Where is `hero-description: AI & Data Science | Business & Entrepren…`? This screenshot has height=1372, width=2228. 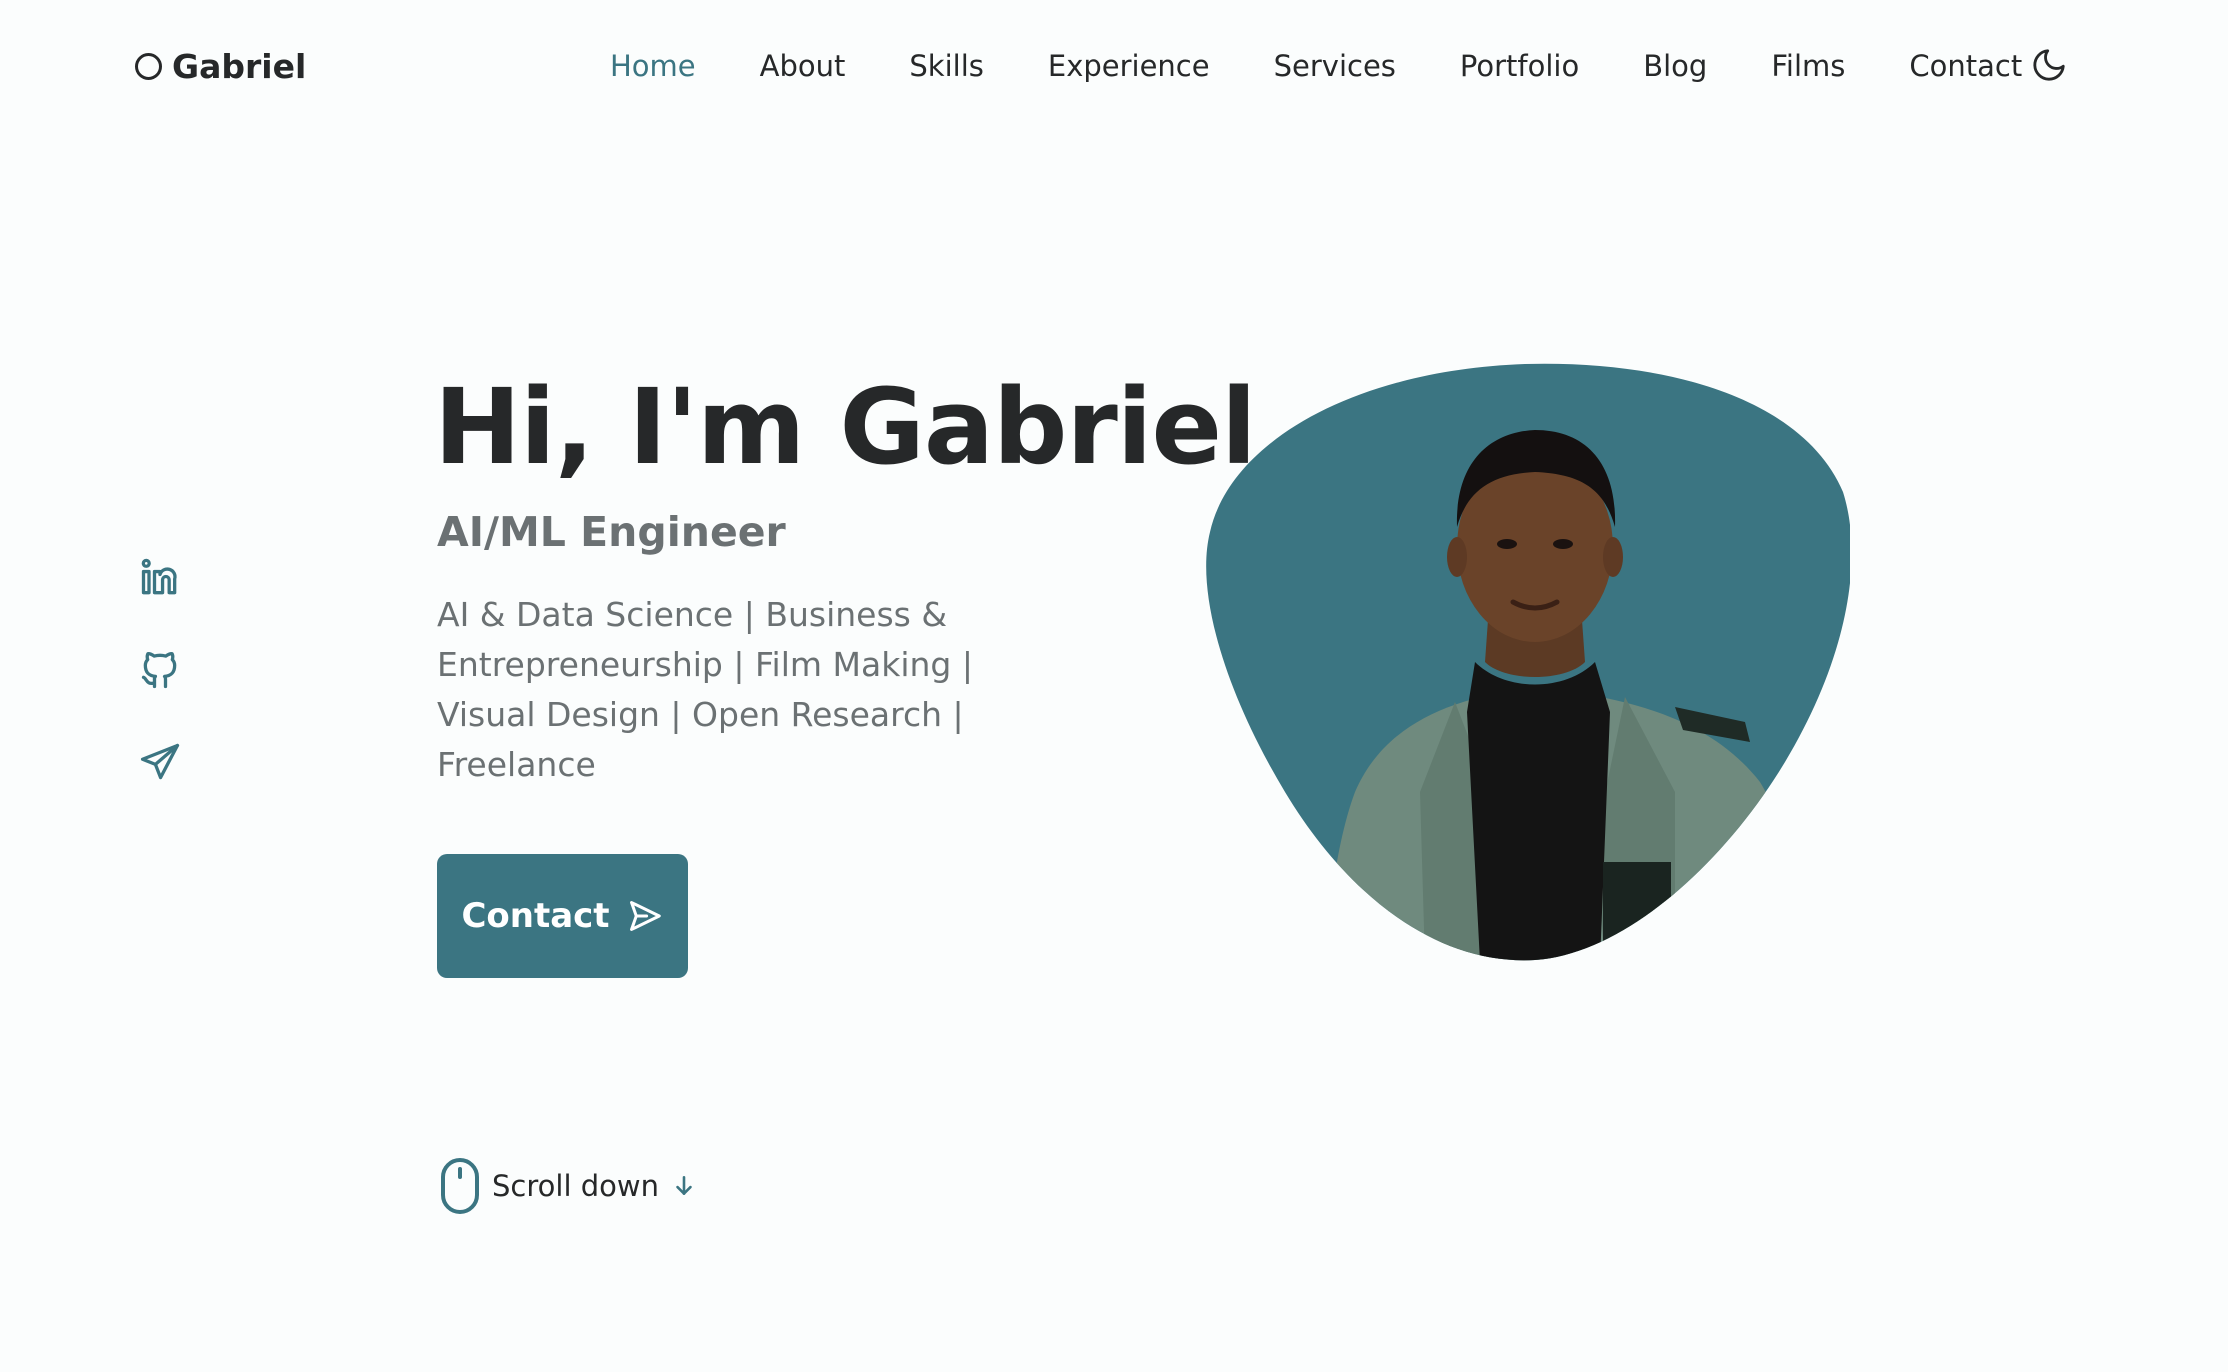 hero-description: AI & Data Science | Business & Entrepren… is located at coordinates (705, 689).